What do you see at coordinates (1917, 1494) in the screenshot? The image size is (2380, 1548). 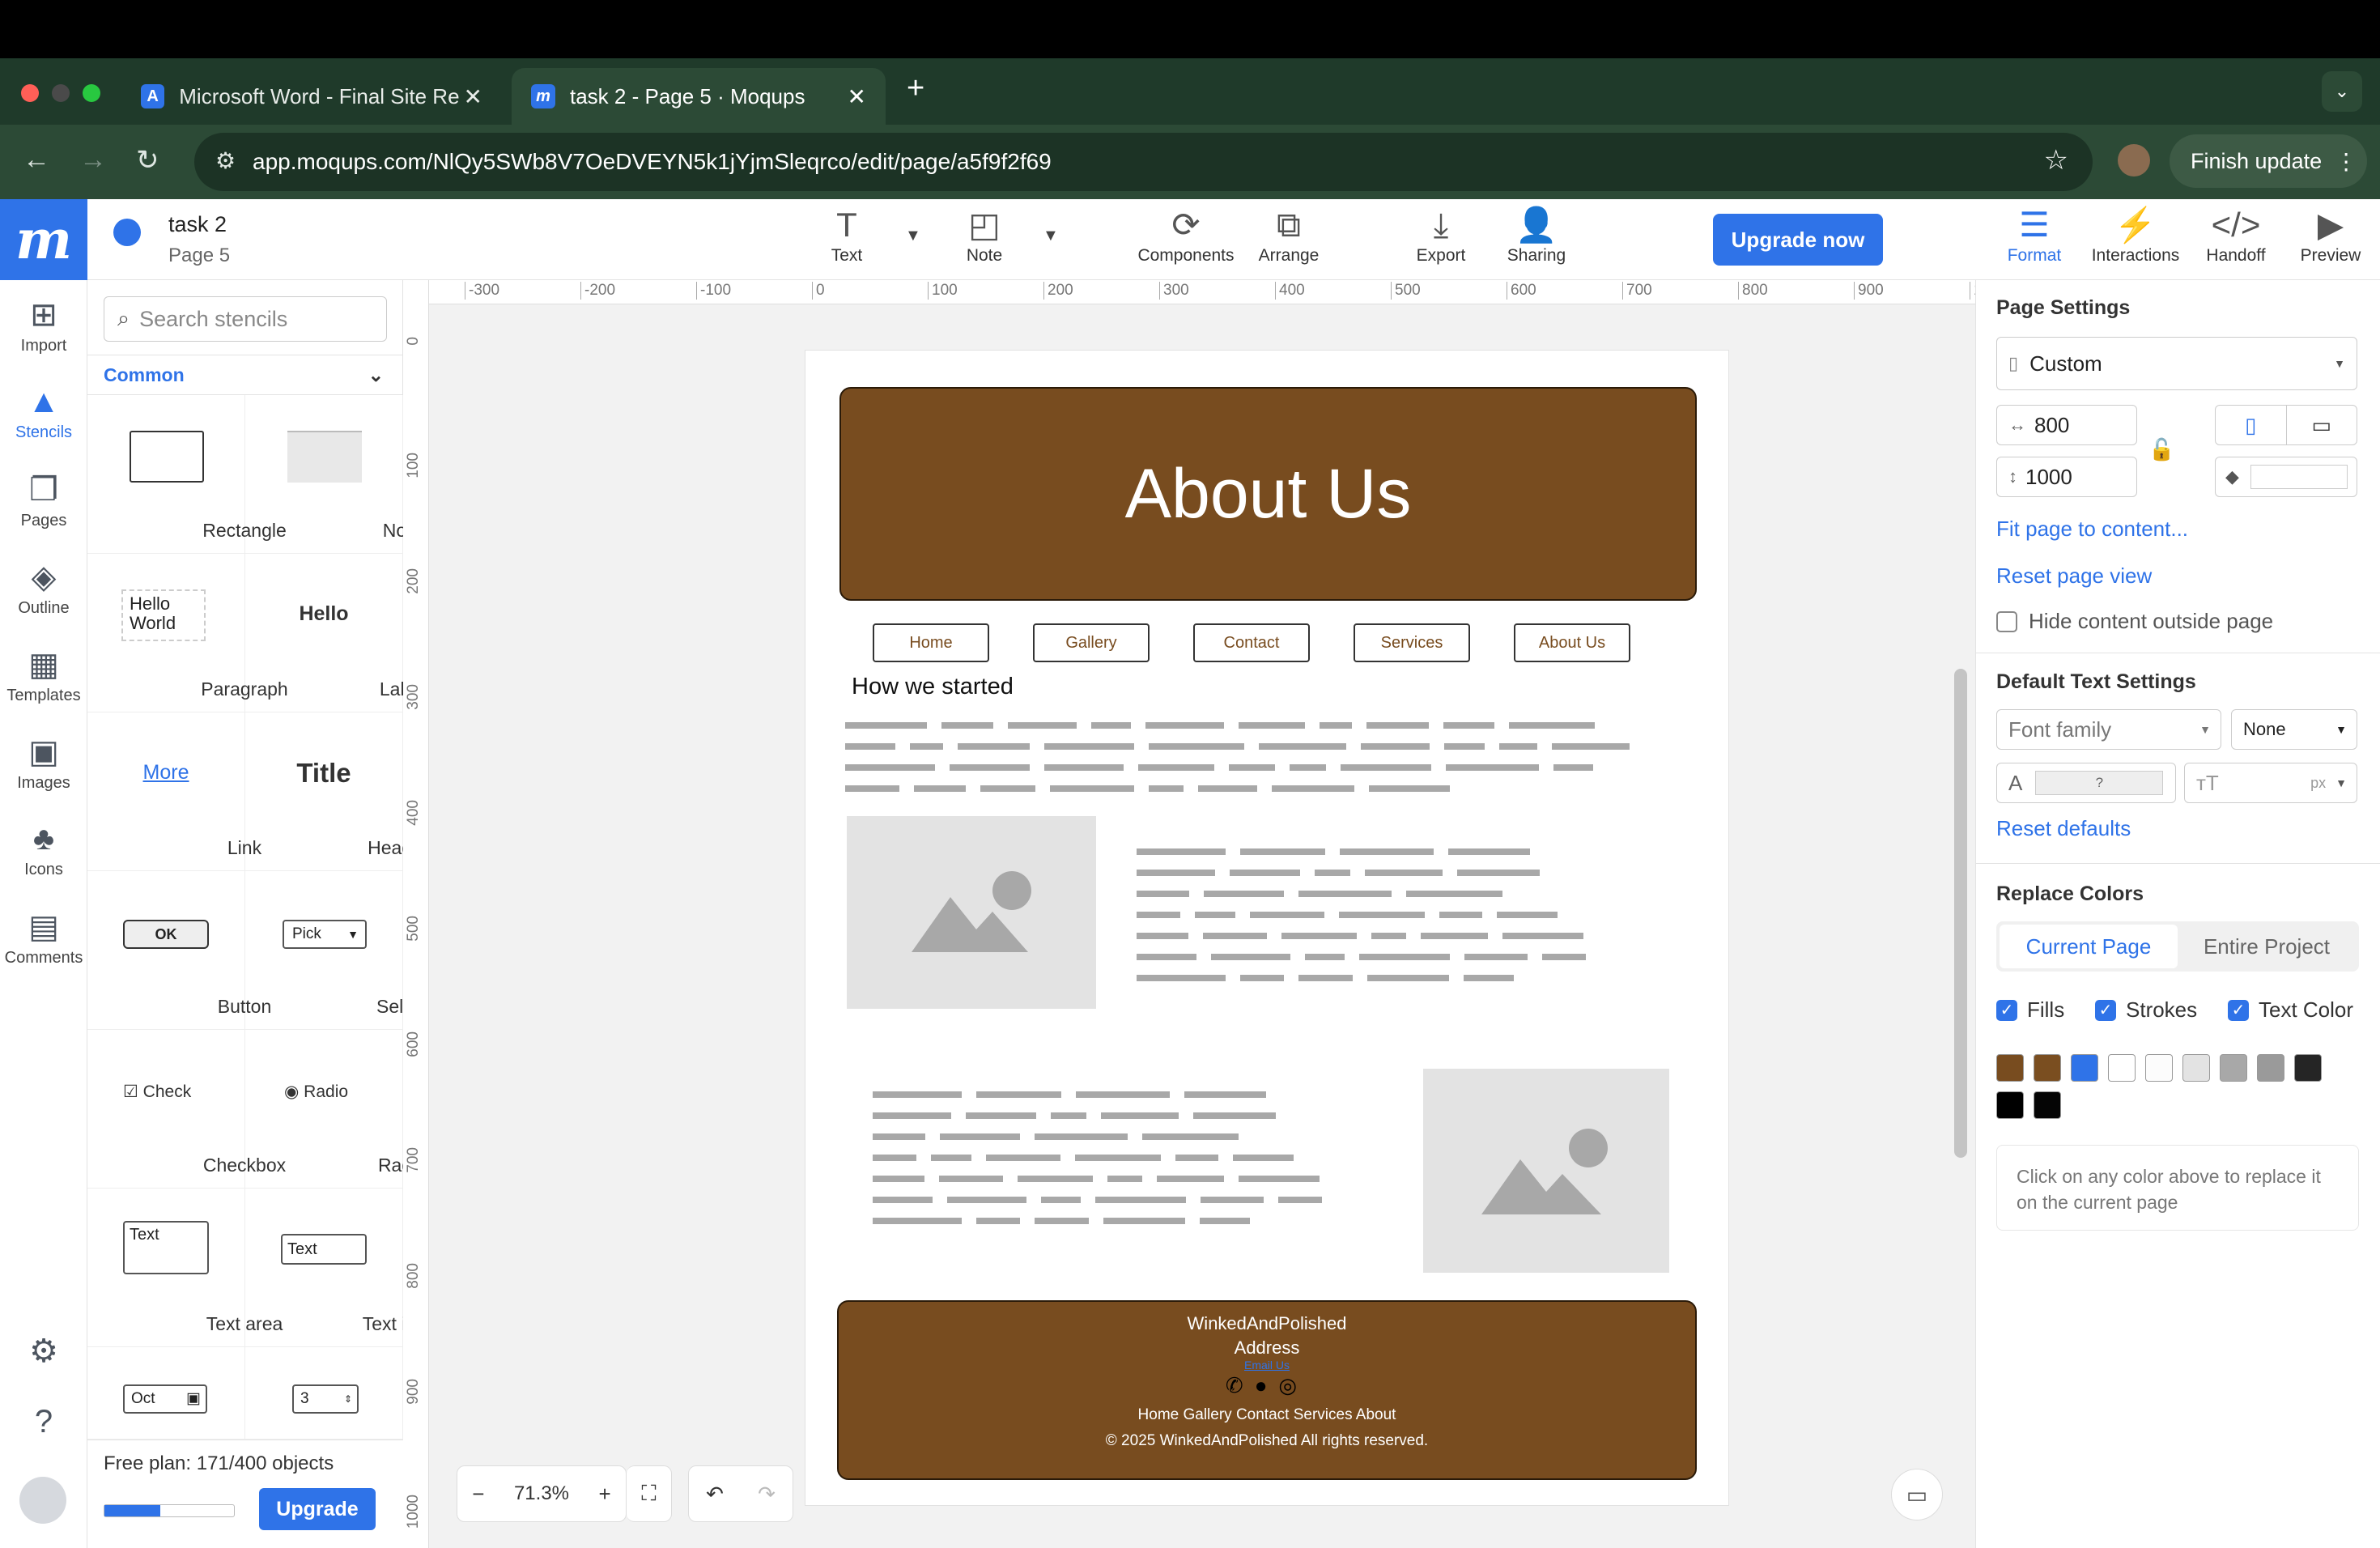 I see `chat-bubble-icon: ▭` at bounding box center [1917, 1494].